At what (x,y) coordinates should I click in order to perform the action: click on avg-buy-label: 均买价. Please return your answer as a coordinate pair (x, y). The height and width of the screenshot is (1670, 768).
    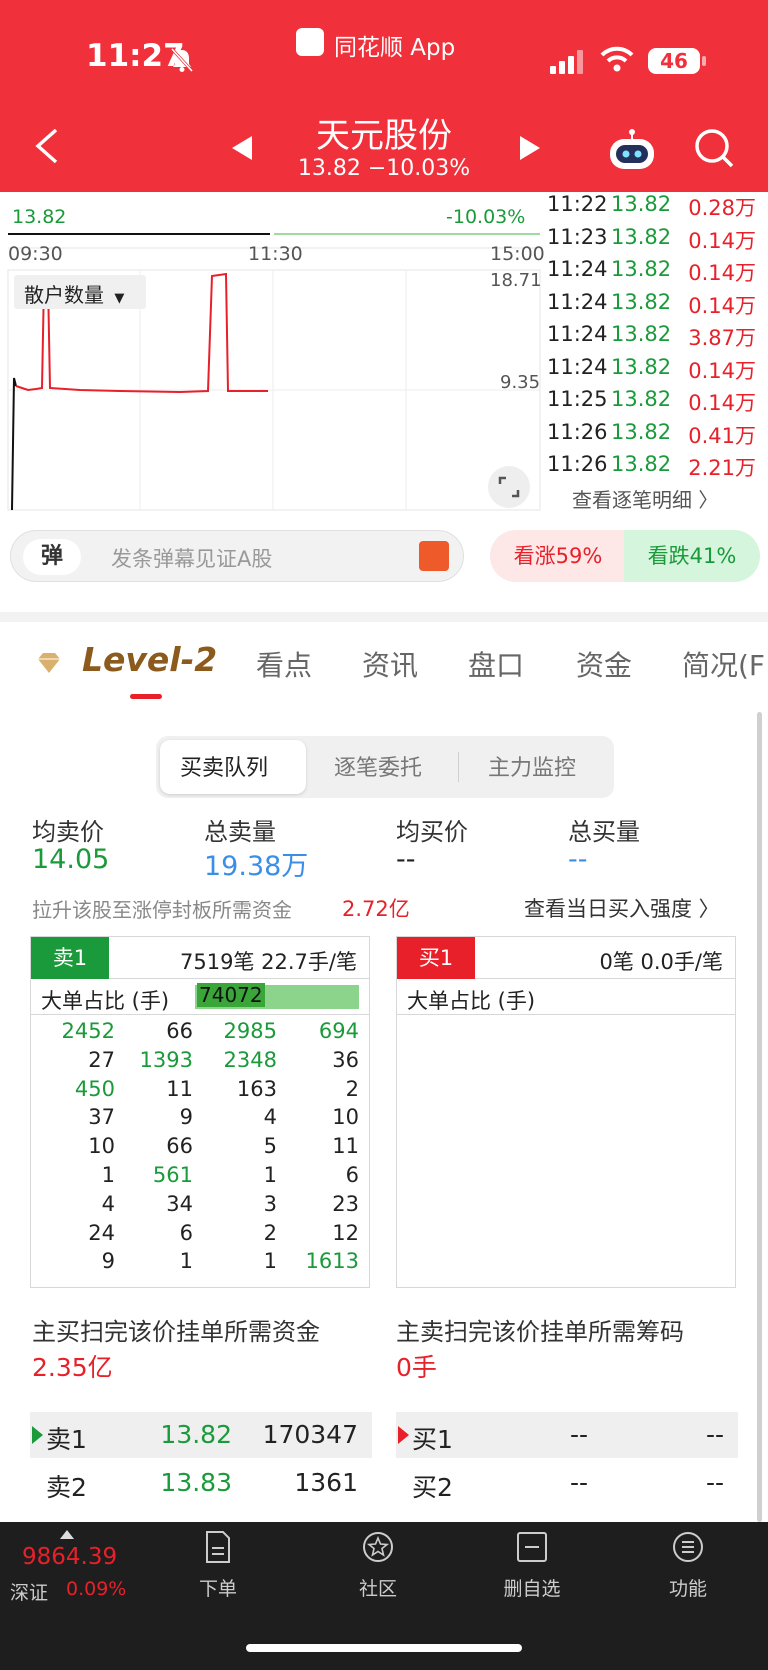
    Looking at the image, I should click on (432, 832).